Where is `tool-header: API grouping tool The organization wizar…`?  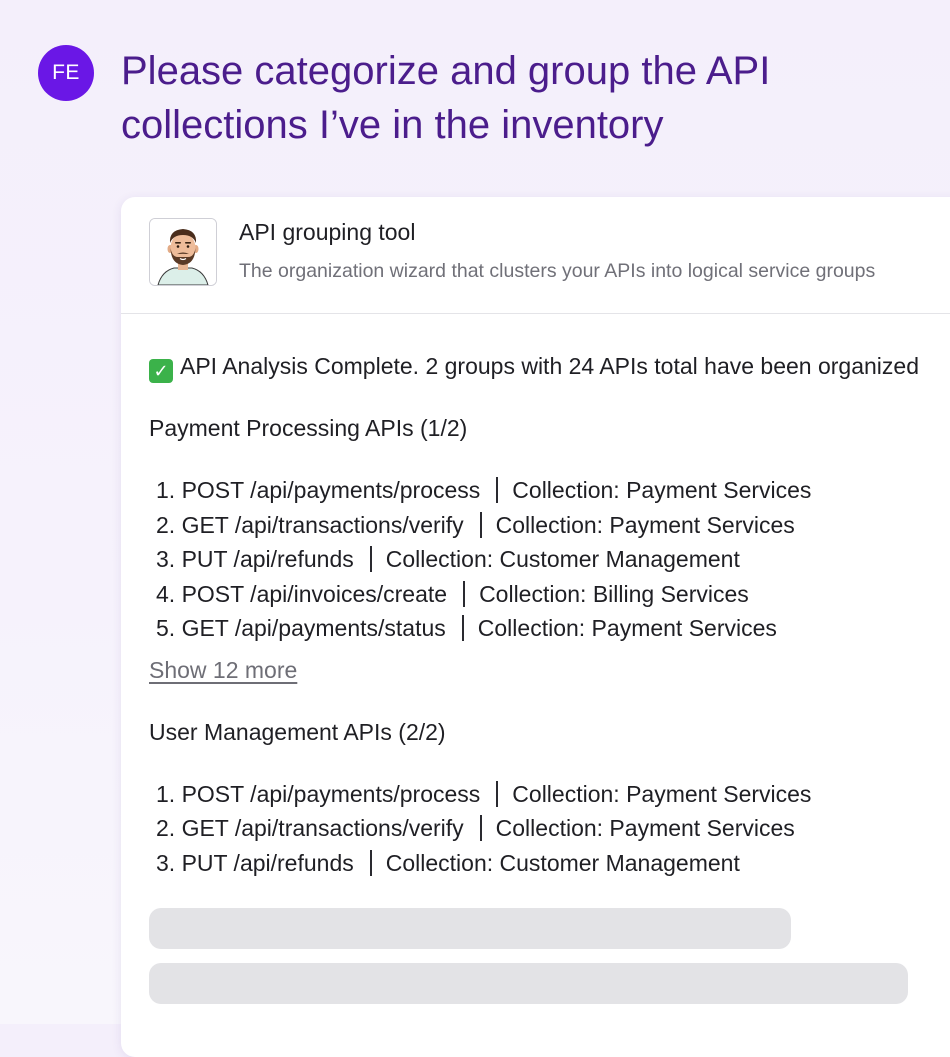
tool-header: API grouping tool The organization wizar… is located at coordinates (535, 255).